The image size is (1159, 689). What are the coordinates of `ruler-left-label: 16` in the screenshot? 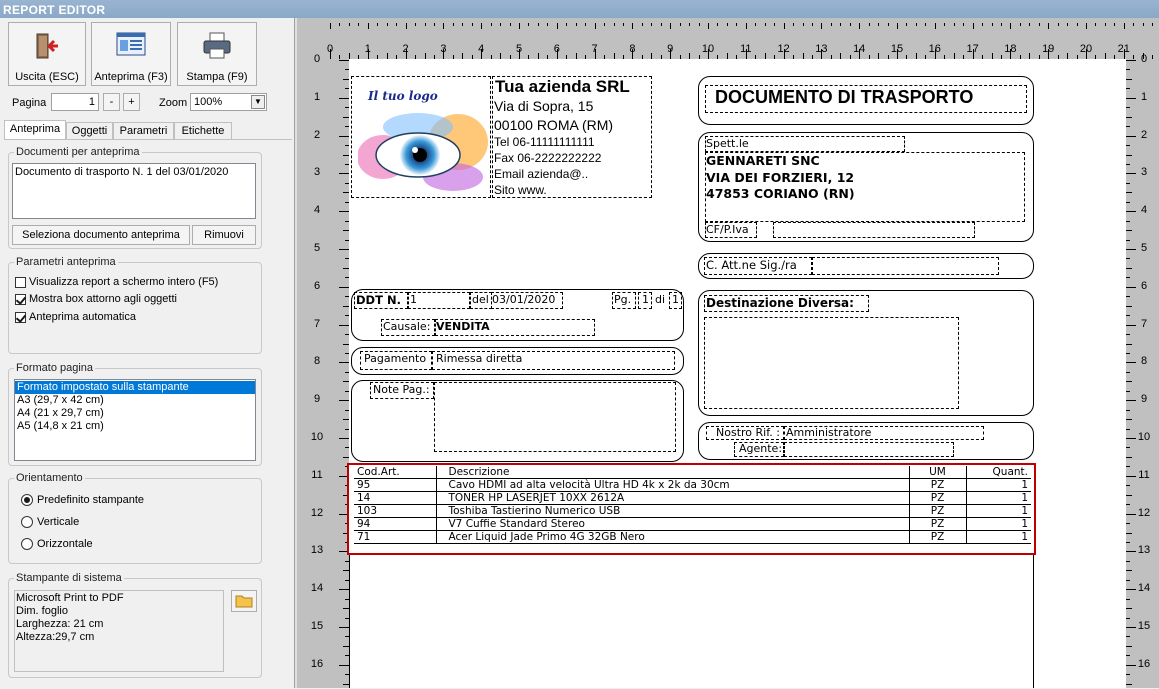 It's located at (317, 663).